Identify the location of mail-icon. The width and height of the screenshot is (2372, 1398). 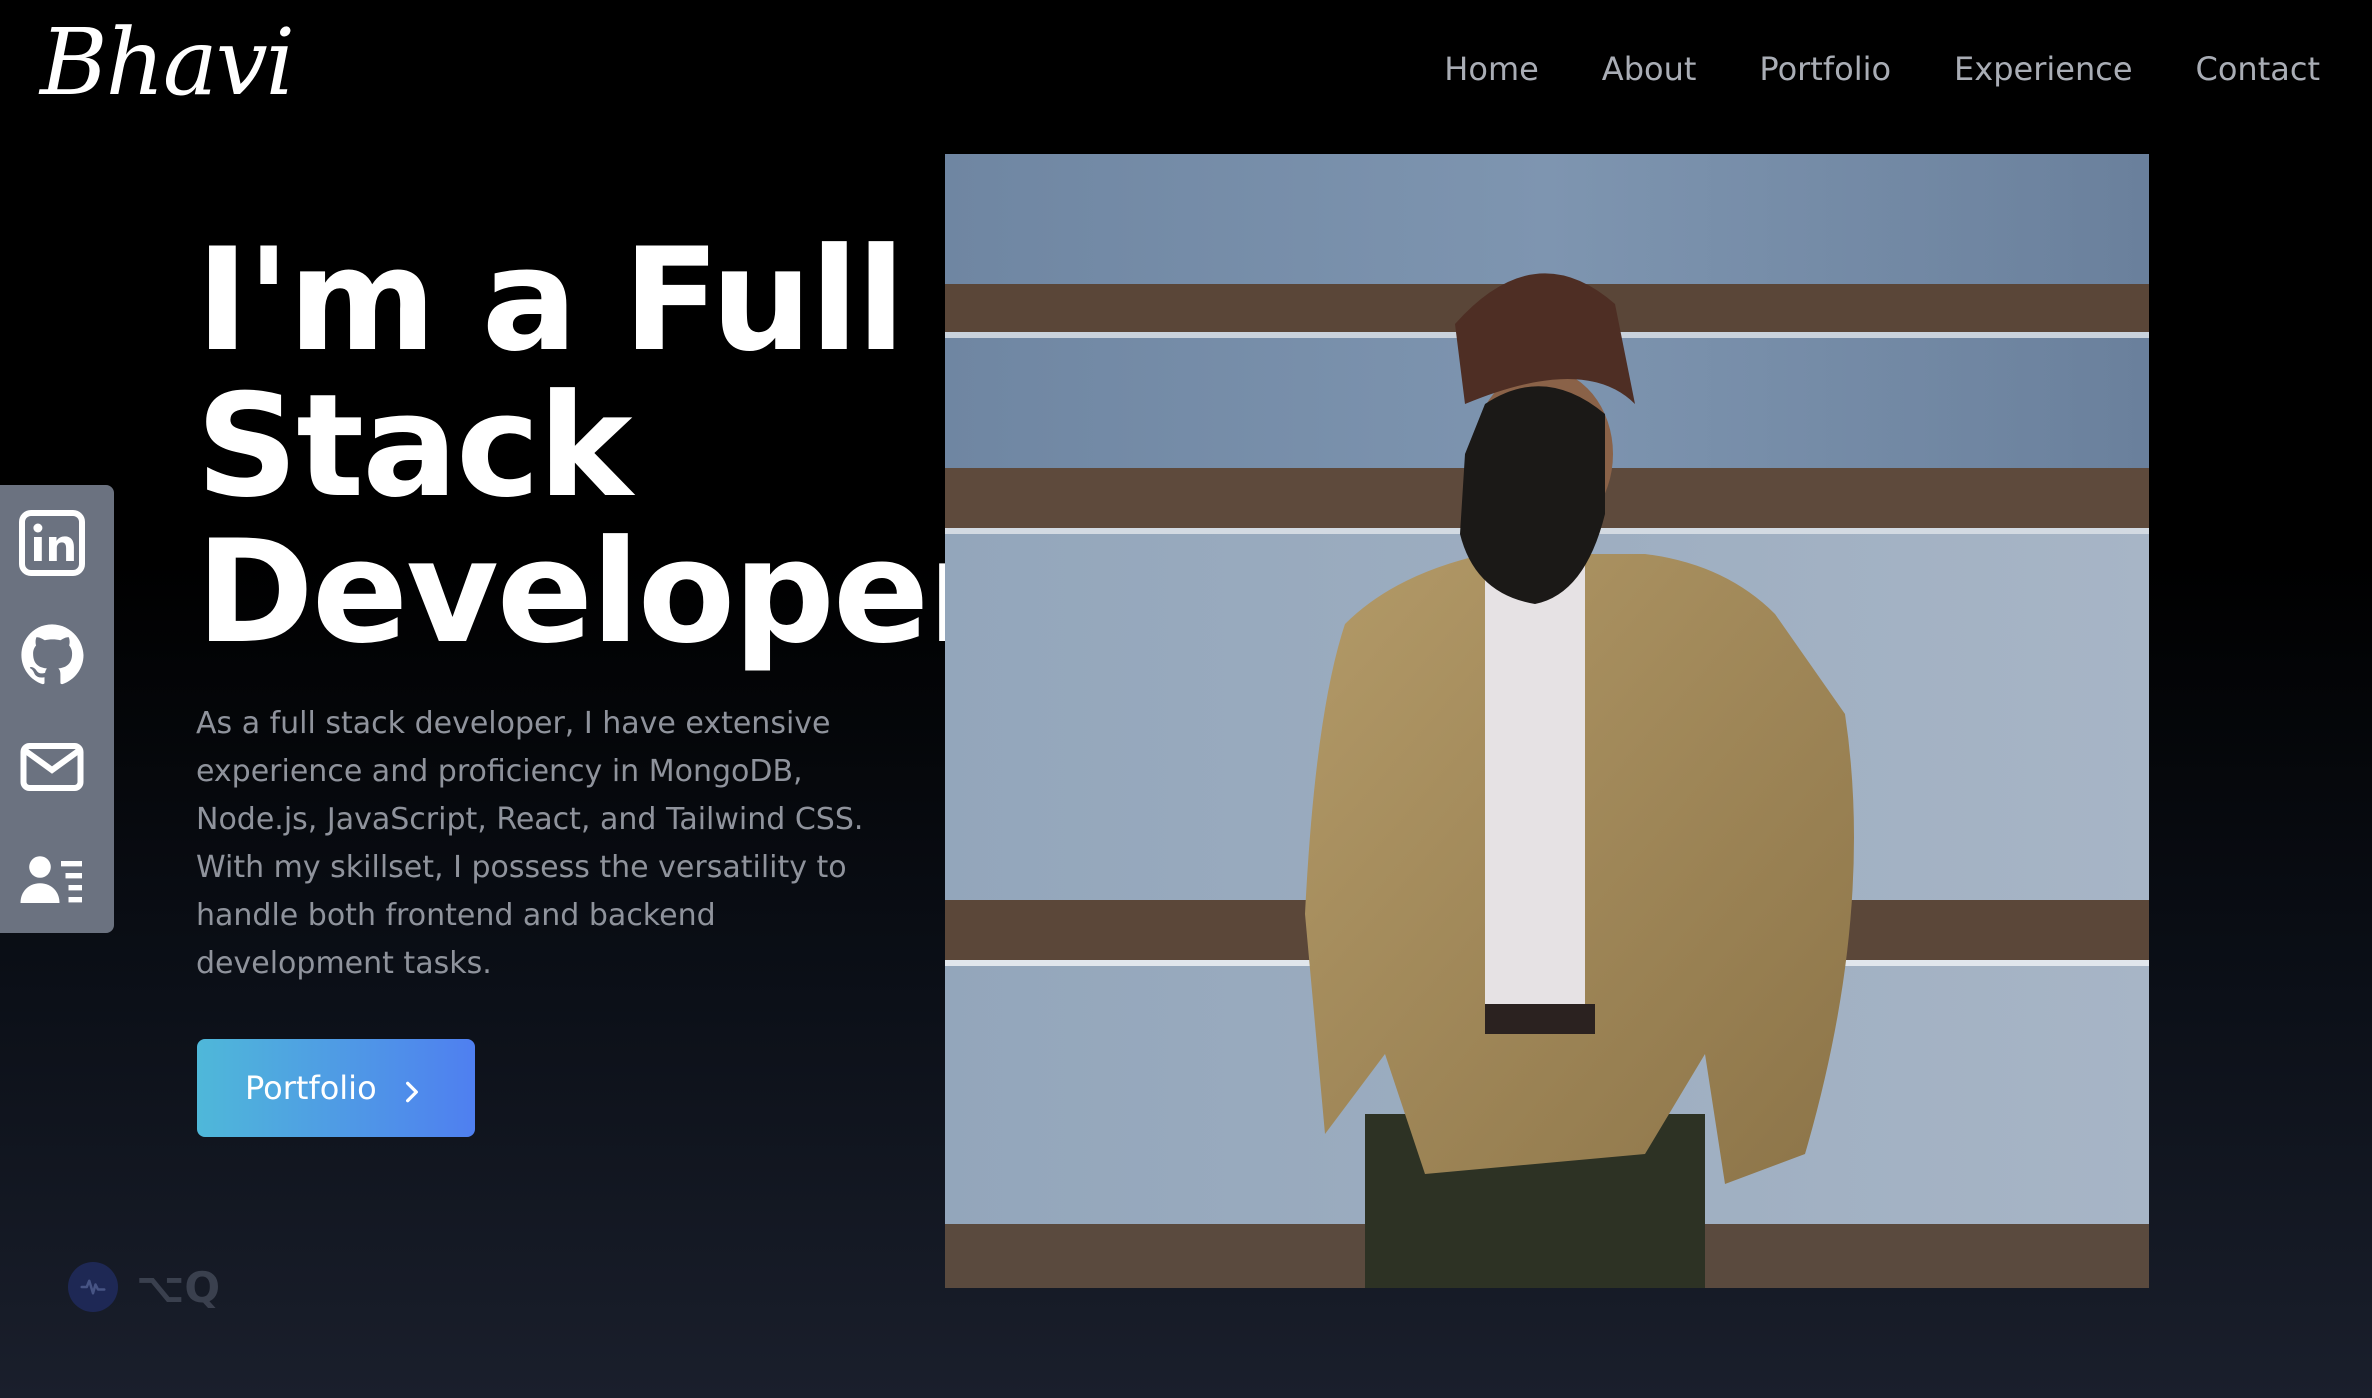
(52, 767).